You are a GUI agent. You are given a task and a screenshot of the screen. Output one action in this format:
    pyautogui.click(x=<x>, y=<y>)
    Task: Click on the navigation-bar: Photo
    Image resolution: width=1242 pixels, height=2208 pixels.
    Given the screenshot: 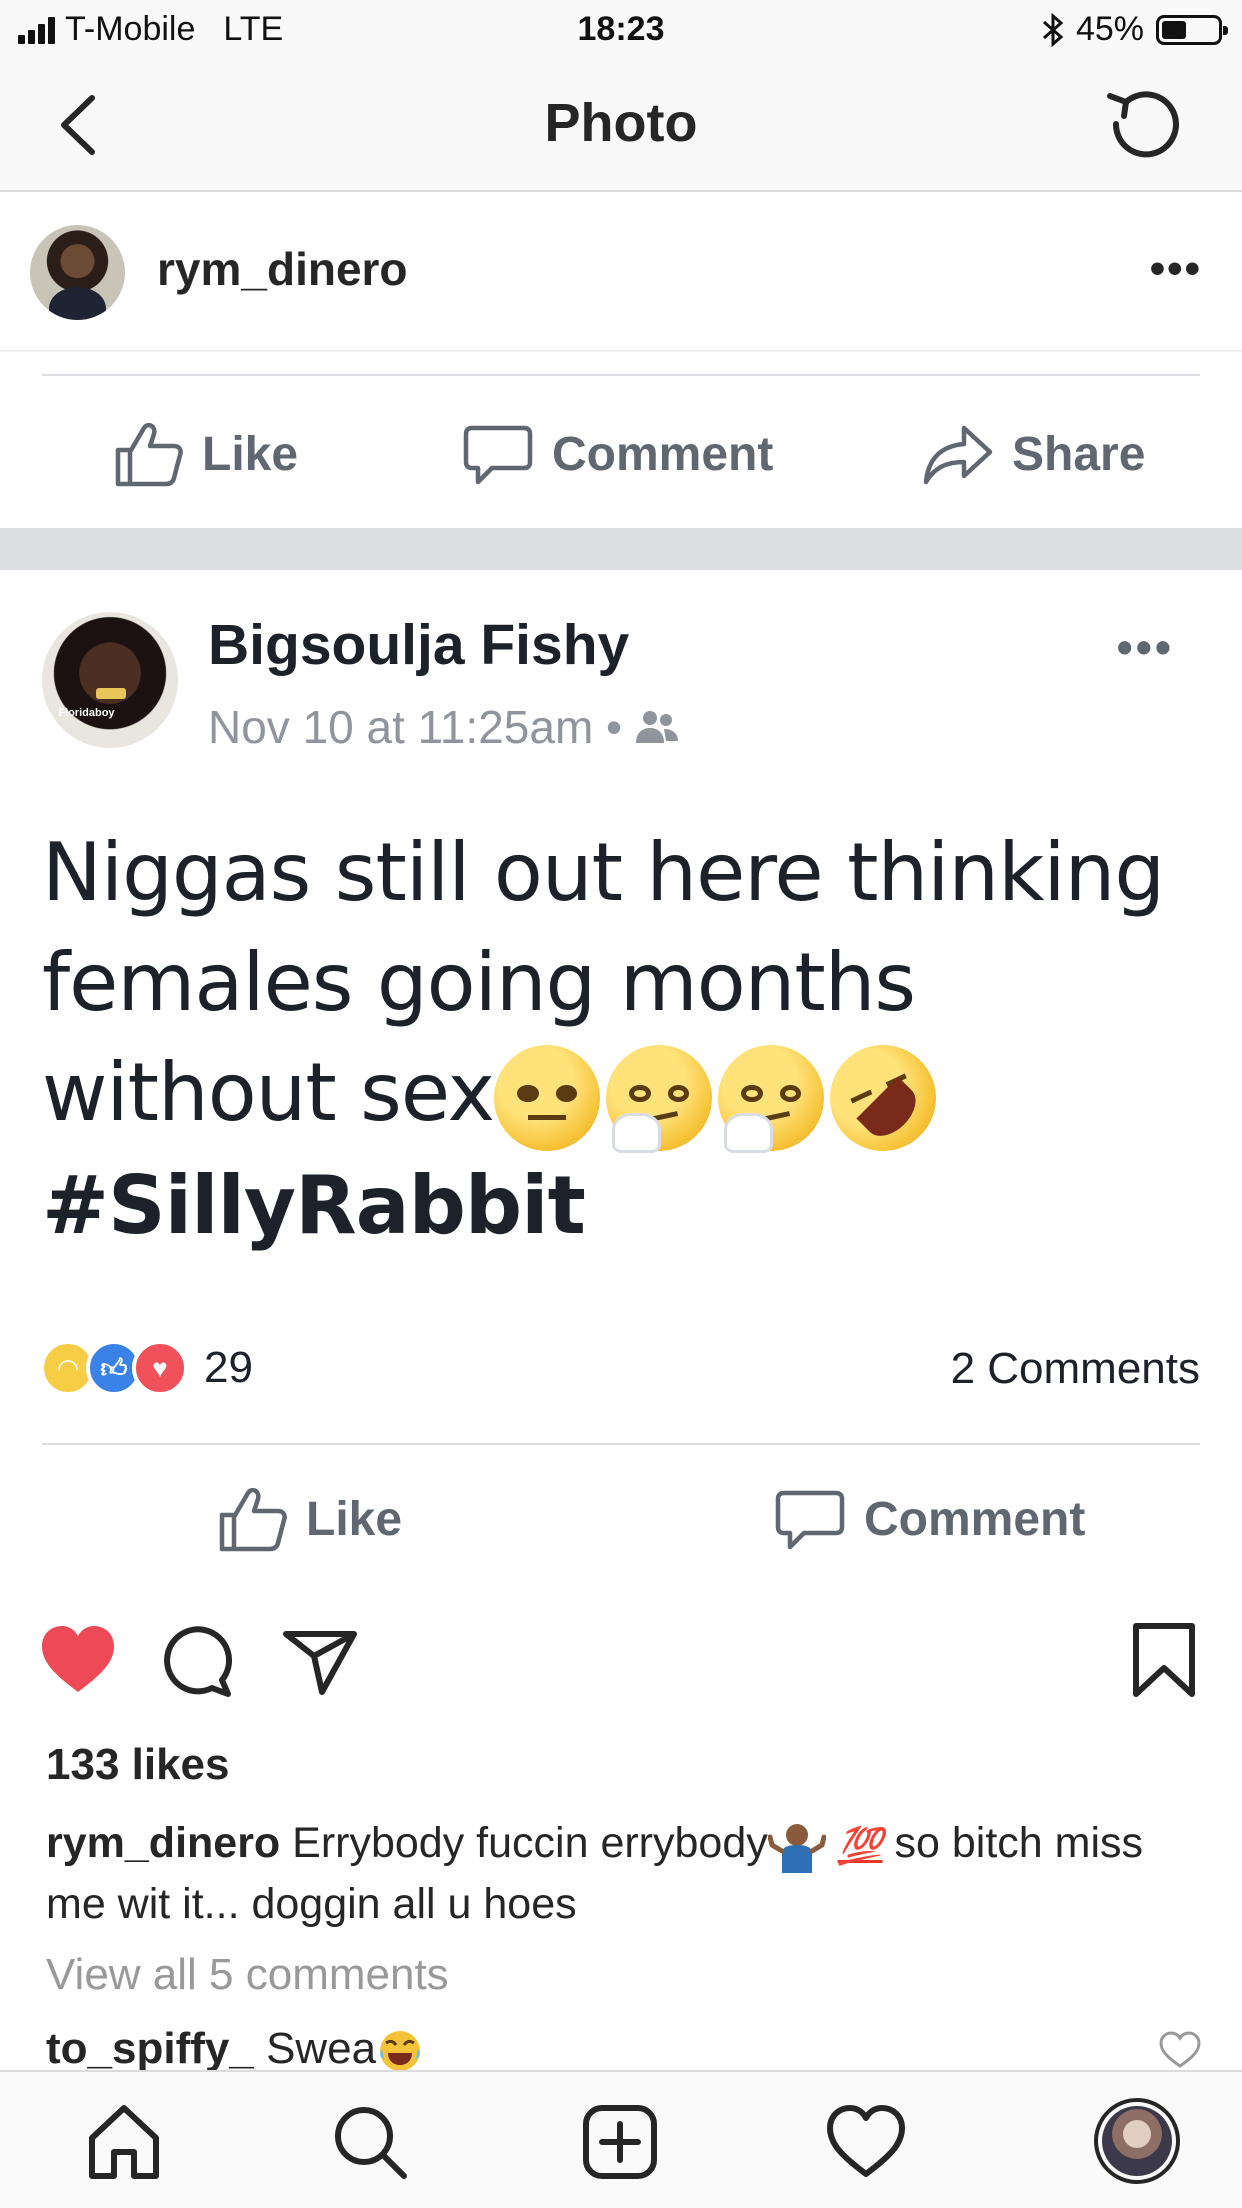 What is the action you would take?
    pyautogui.click(x=621, y=127)
    